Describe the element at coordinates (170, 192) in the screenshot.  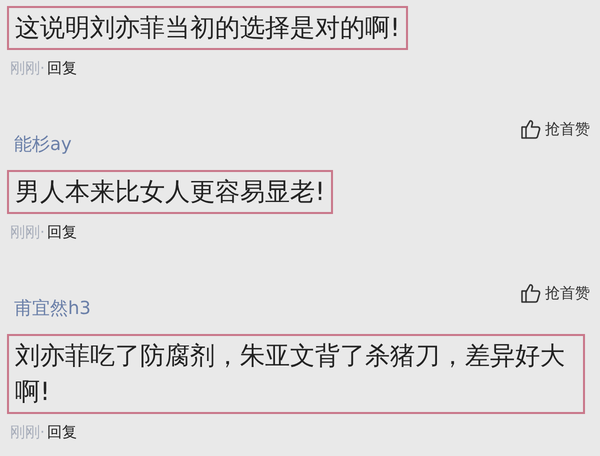
I see `comment-text: 男人本来比女人更容易显老!` at that location.